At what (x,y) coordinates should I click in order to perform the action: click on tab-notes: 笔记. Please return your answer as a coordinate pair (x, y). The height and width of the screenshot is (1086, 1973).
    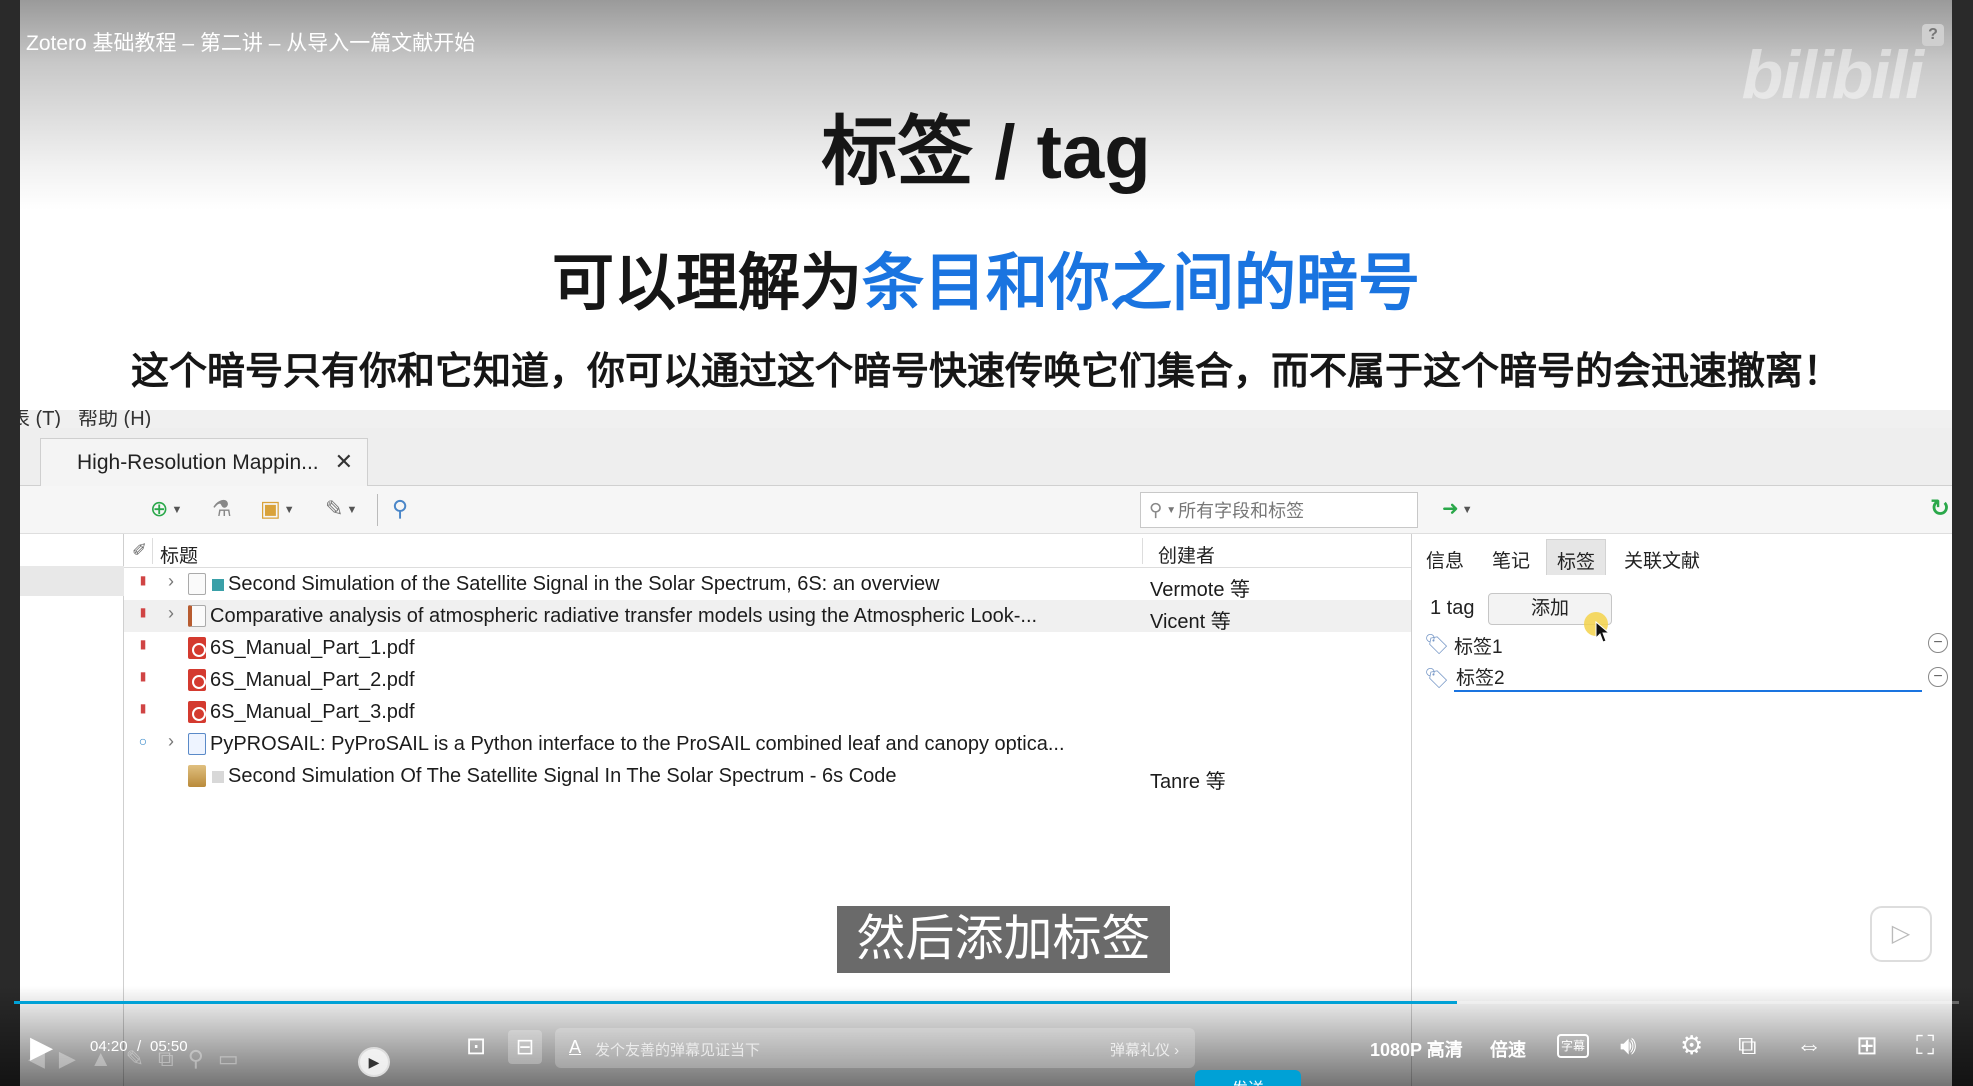
    Looking at the image, I should click on (1511, 557).